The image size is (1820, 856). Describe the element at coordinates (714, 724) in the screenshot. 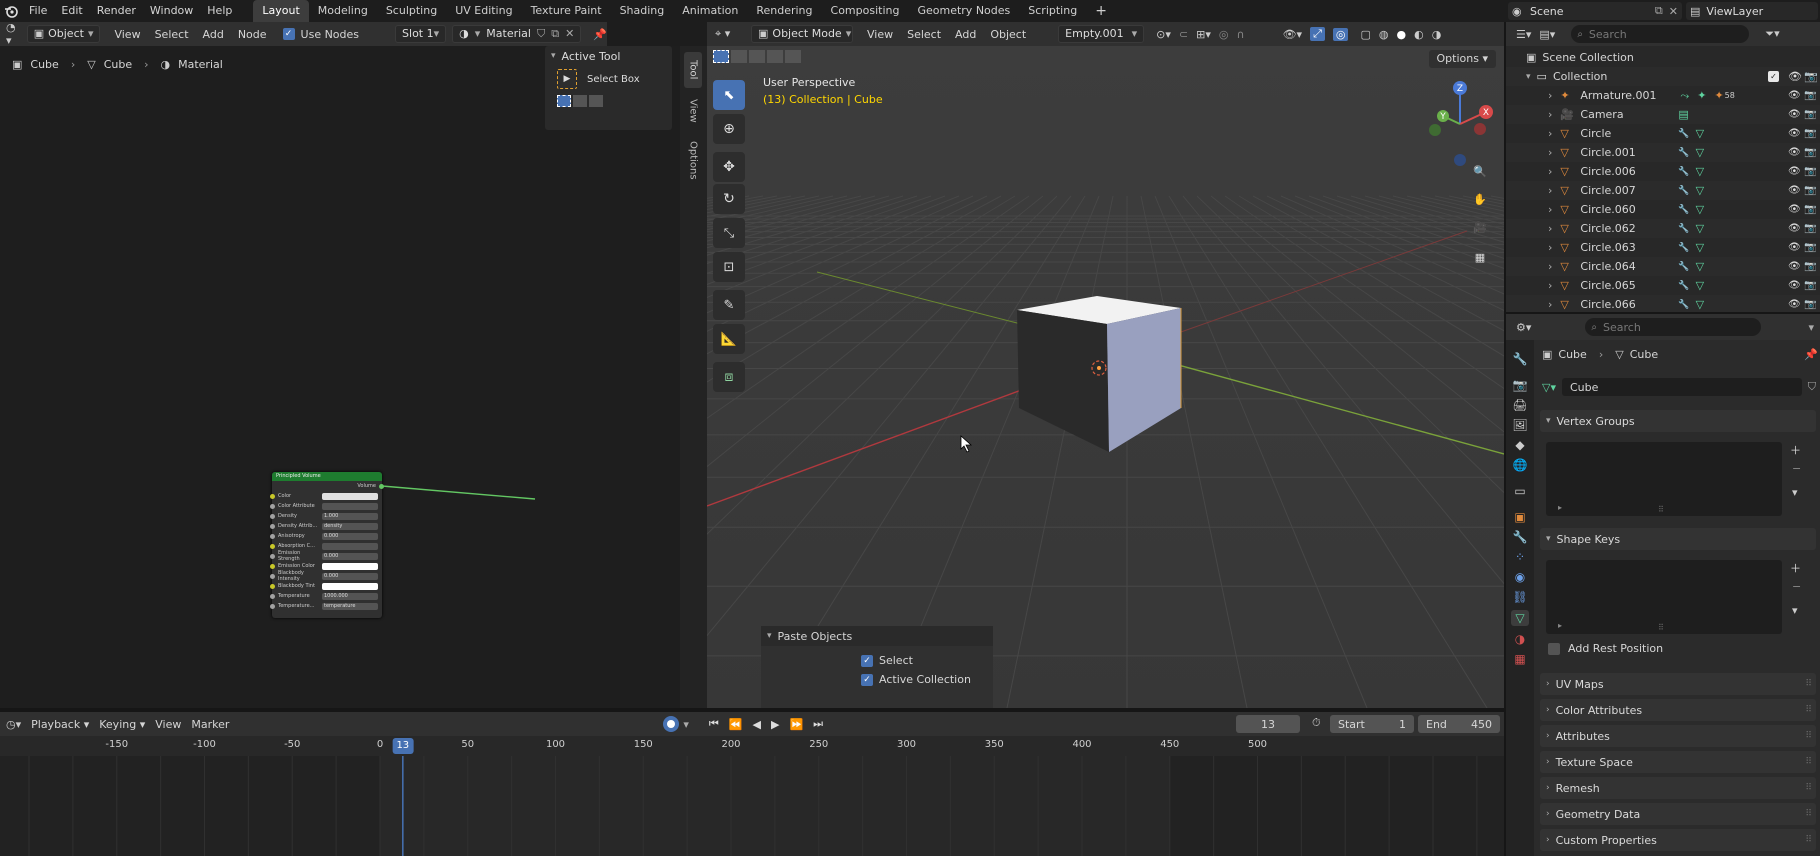

I see `jump-start-icon: ⏮` at that location.